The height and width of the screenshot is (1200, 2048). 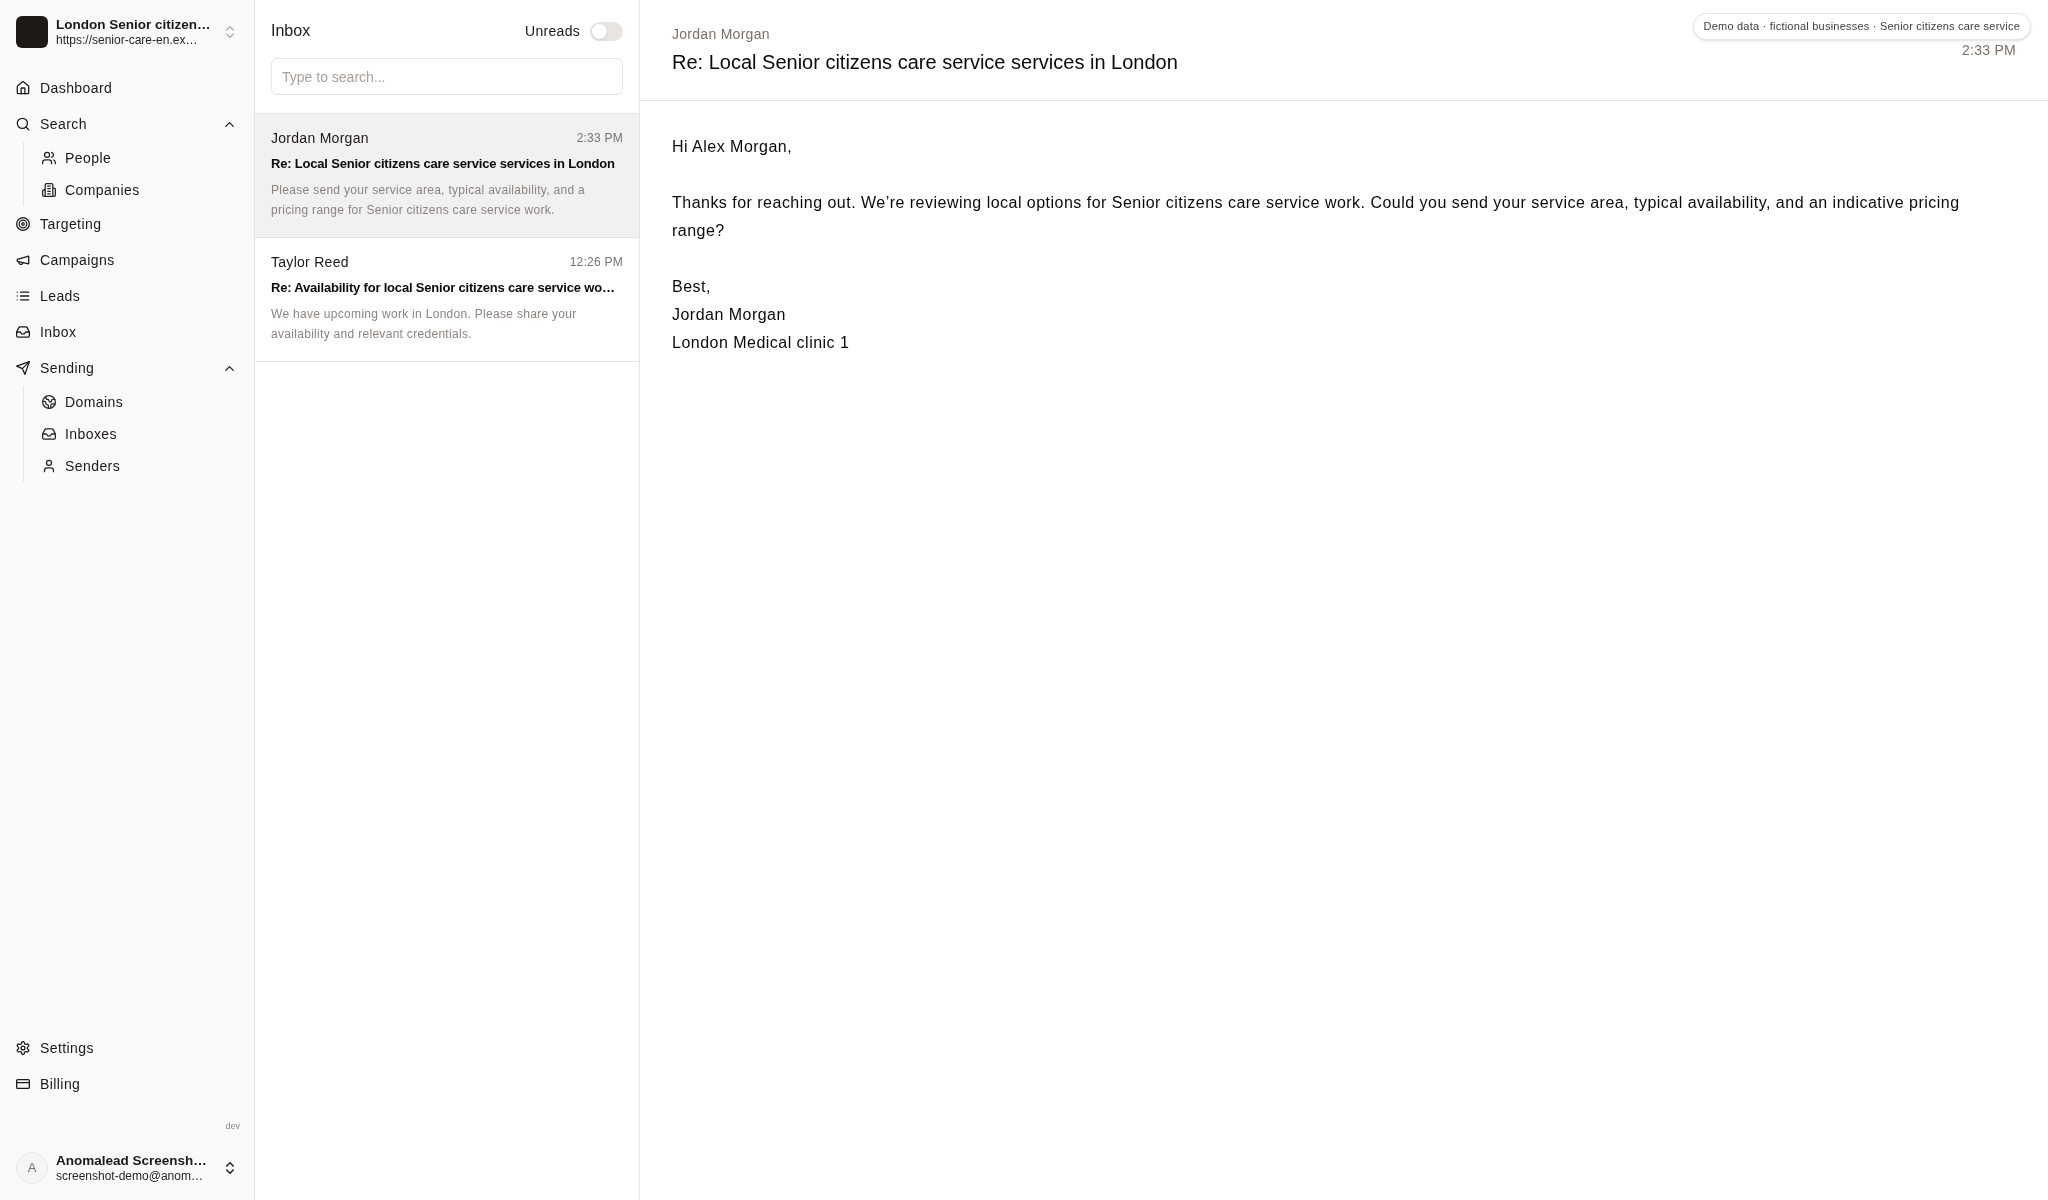 I want to click on avatar: A, so click(x=32, y=1168).